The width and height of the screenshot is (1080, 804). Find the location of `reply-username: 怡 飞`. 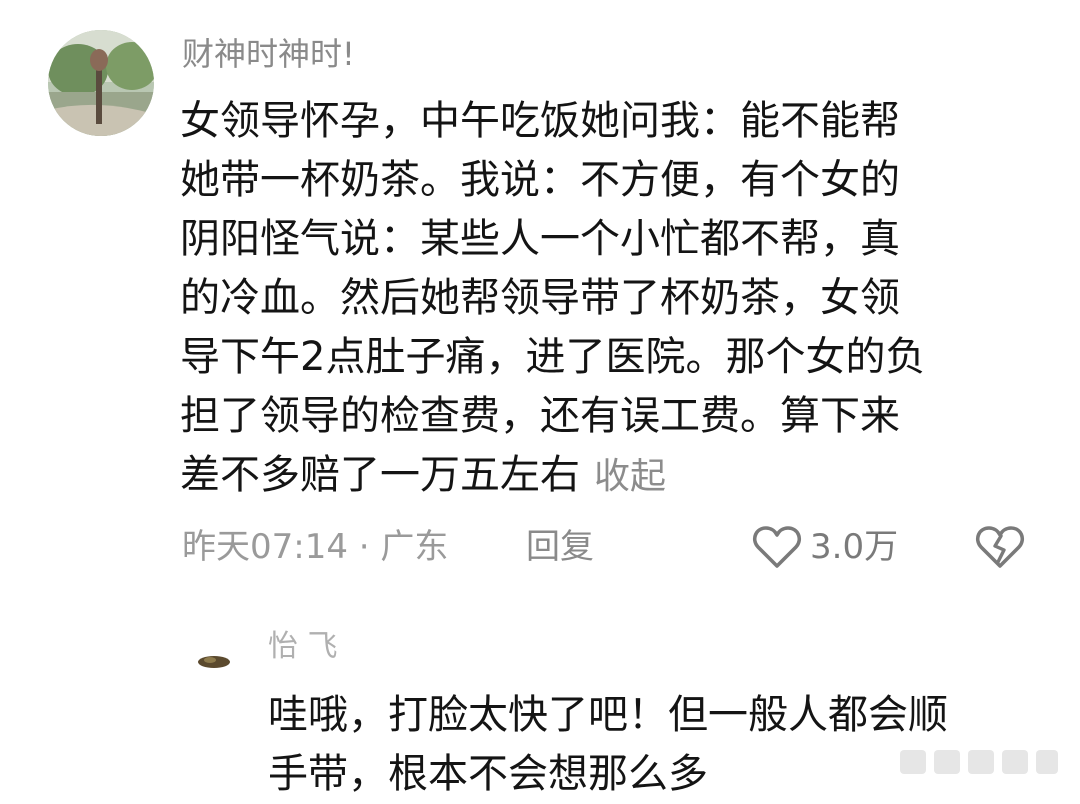

reply-username: 怡 飞 is located at coordinates (303, 647).